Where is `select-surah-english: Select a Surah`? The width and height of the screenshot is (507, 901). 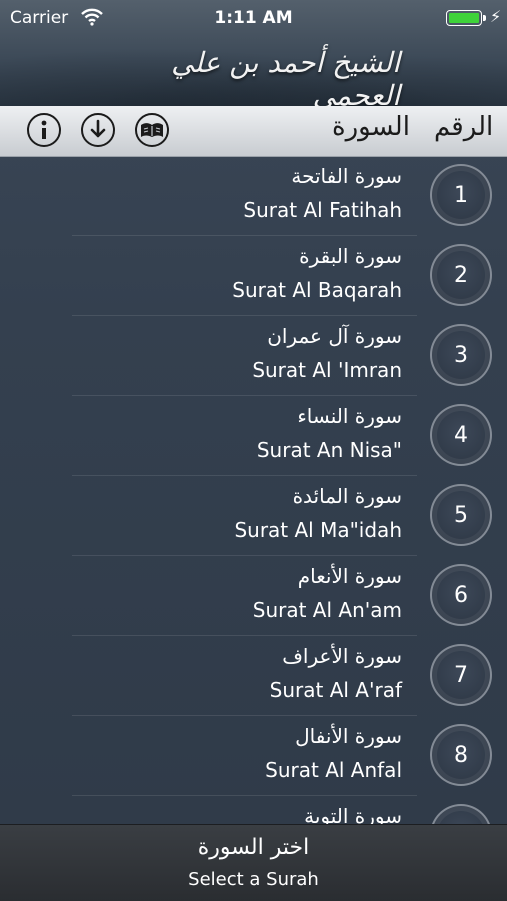 select-surah-english: Select a Surah is located at coordinates (253, 879).